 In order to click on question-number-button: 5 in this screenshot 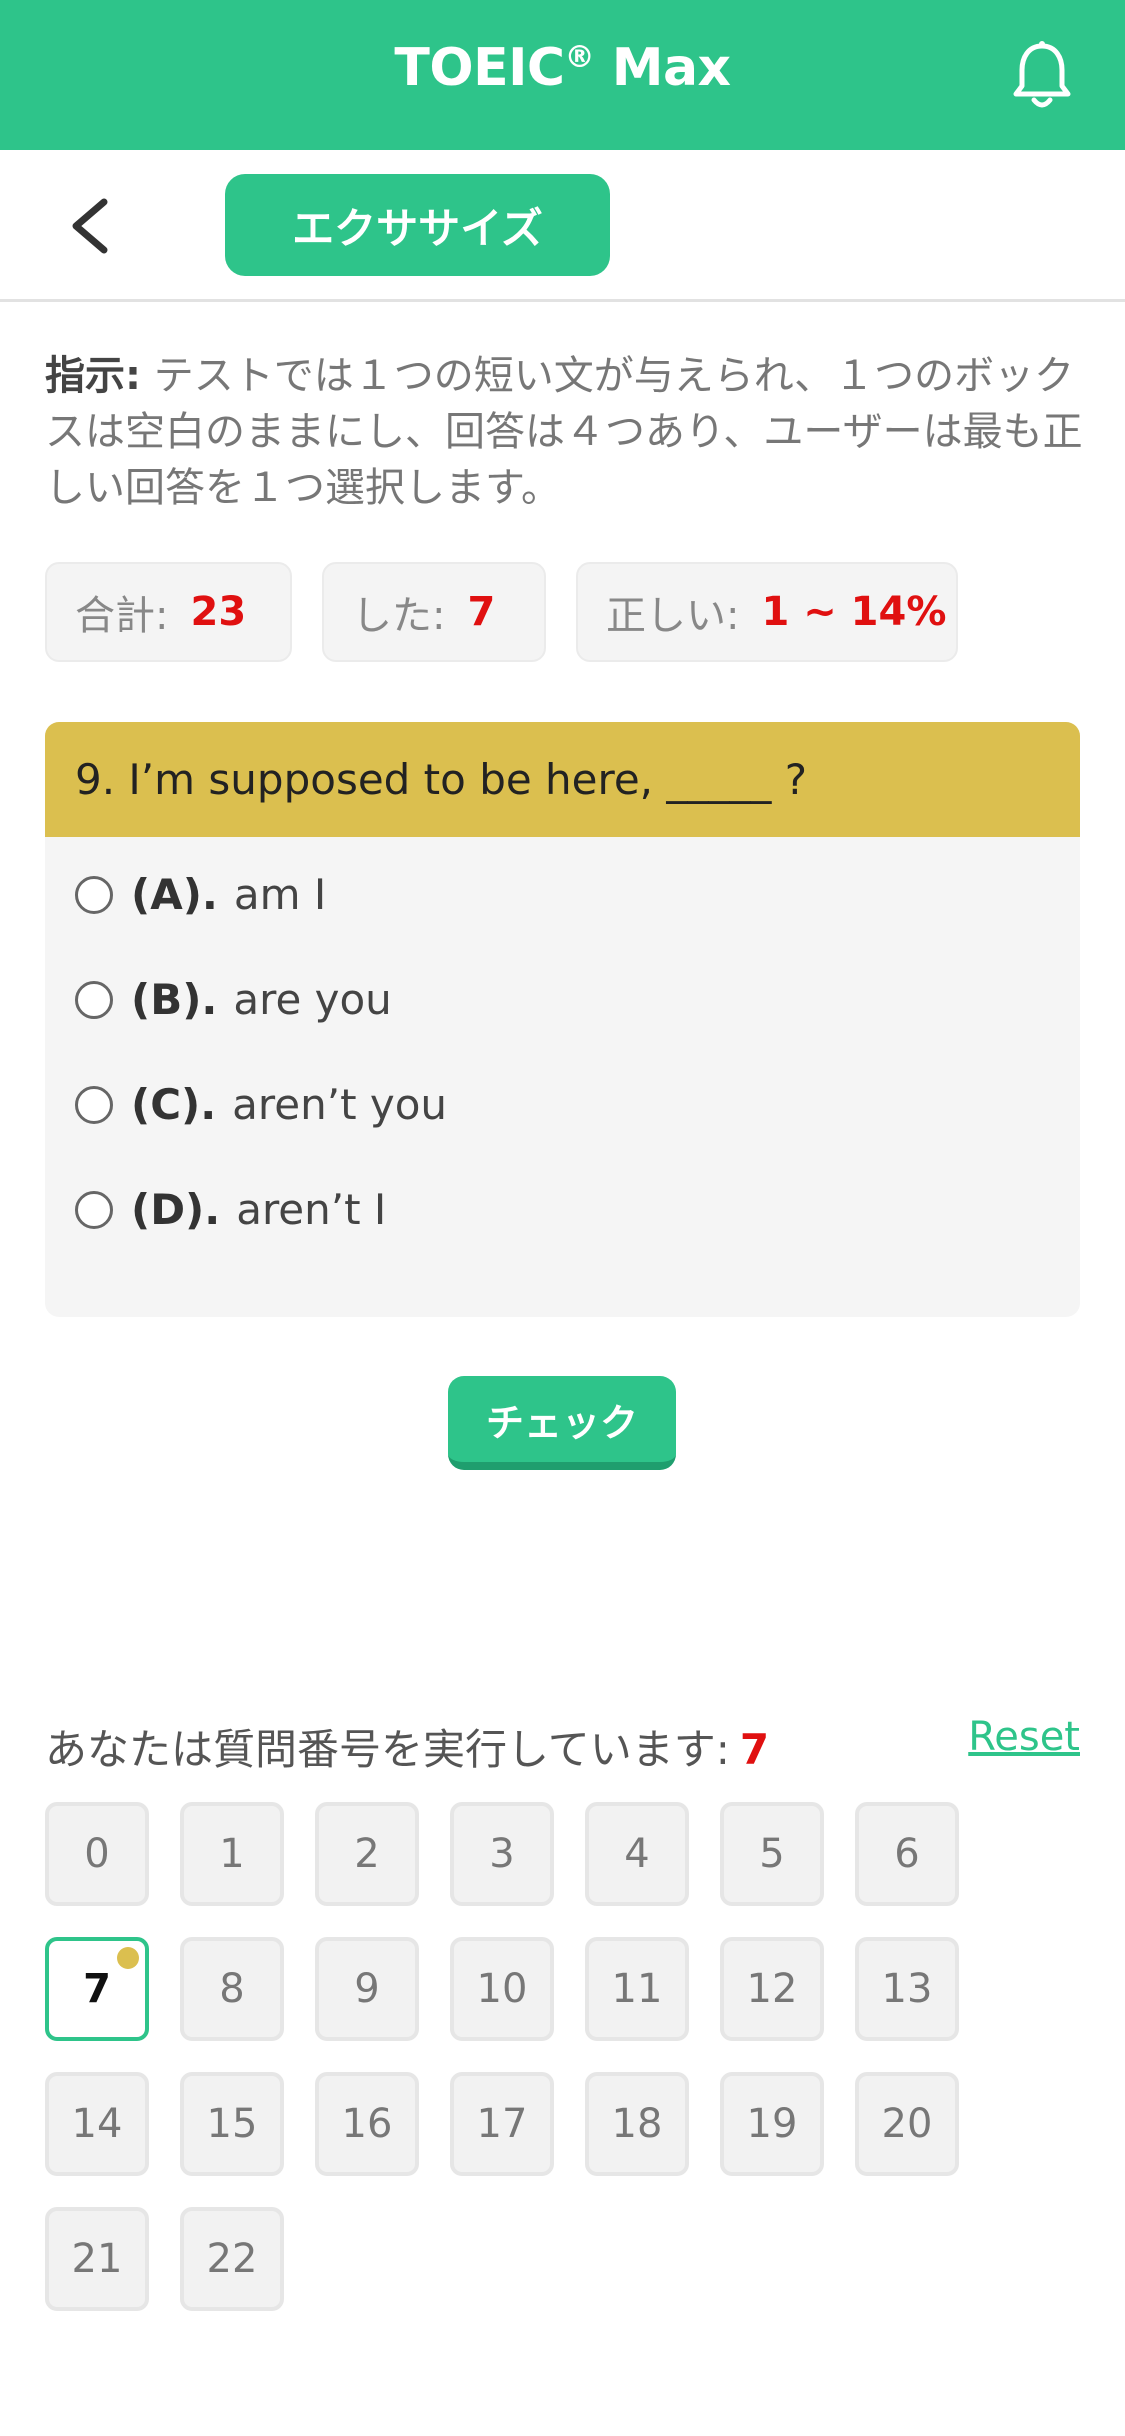, I will do `click(772, 1854)`.